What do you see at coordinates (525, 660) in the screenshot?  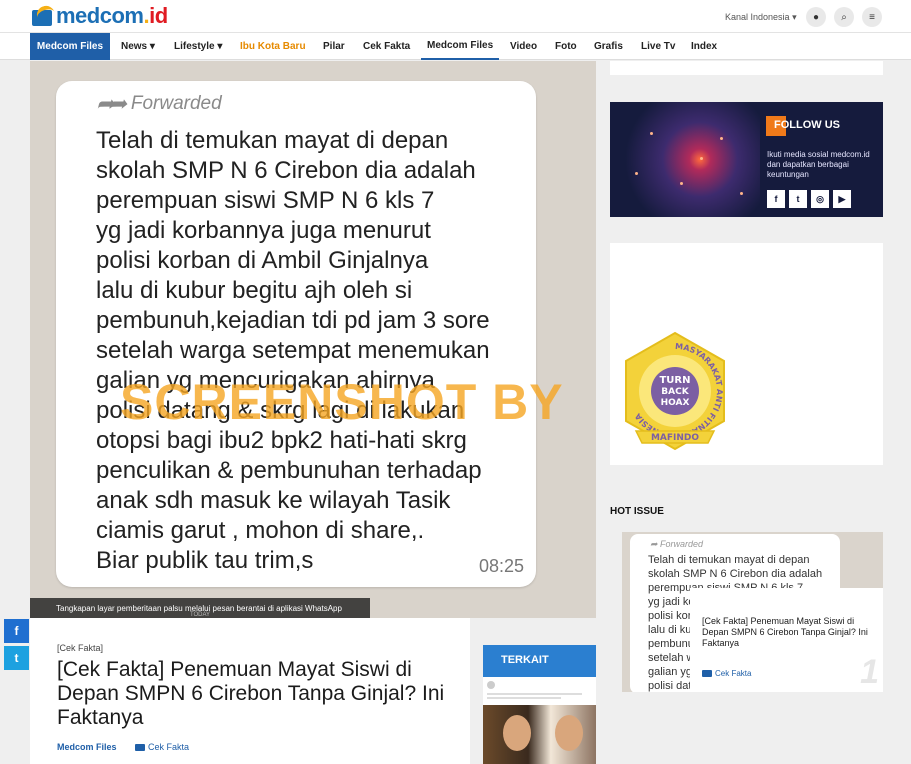 I see `related-label: TERKAIT` at bounding box center [525, 660].